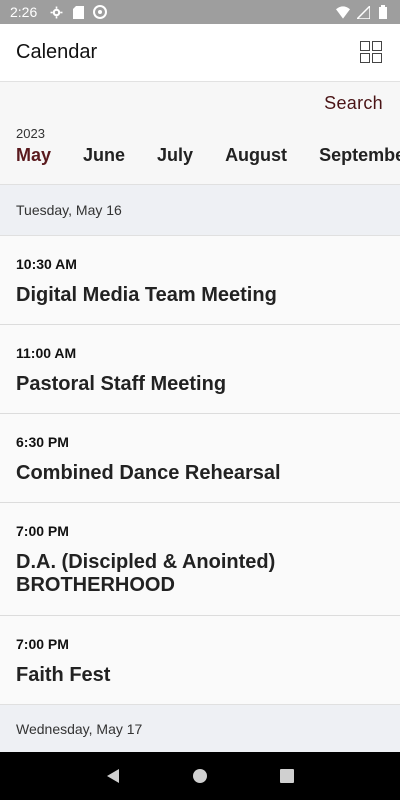  What do you see at coordinates (359, 155) in the screenshot?
I see `tab-month-september: September` at bounding box center [359, 155].